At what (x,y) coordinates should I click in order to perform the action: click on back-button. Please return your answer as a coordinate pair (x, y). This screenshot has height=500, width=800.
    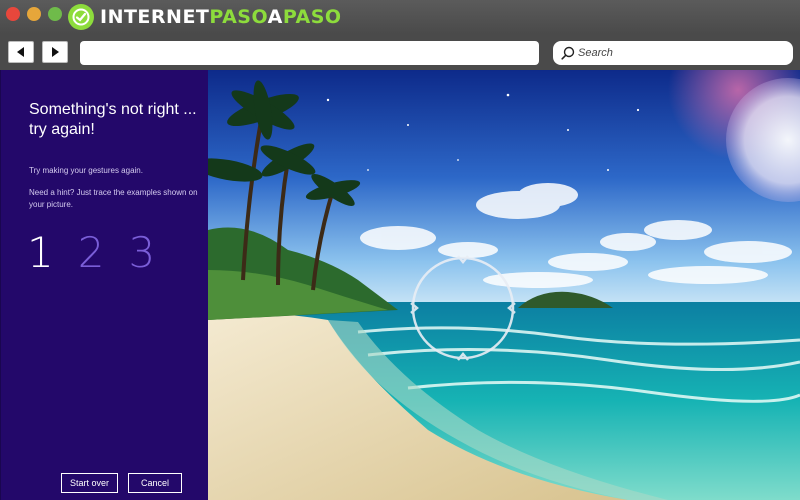
    Looking at the image, I should click on (21, 52).